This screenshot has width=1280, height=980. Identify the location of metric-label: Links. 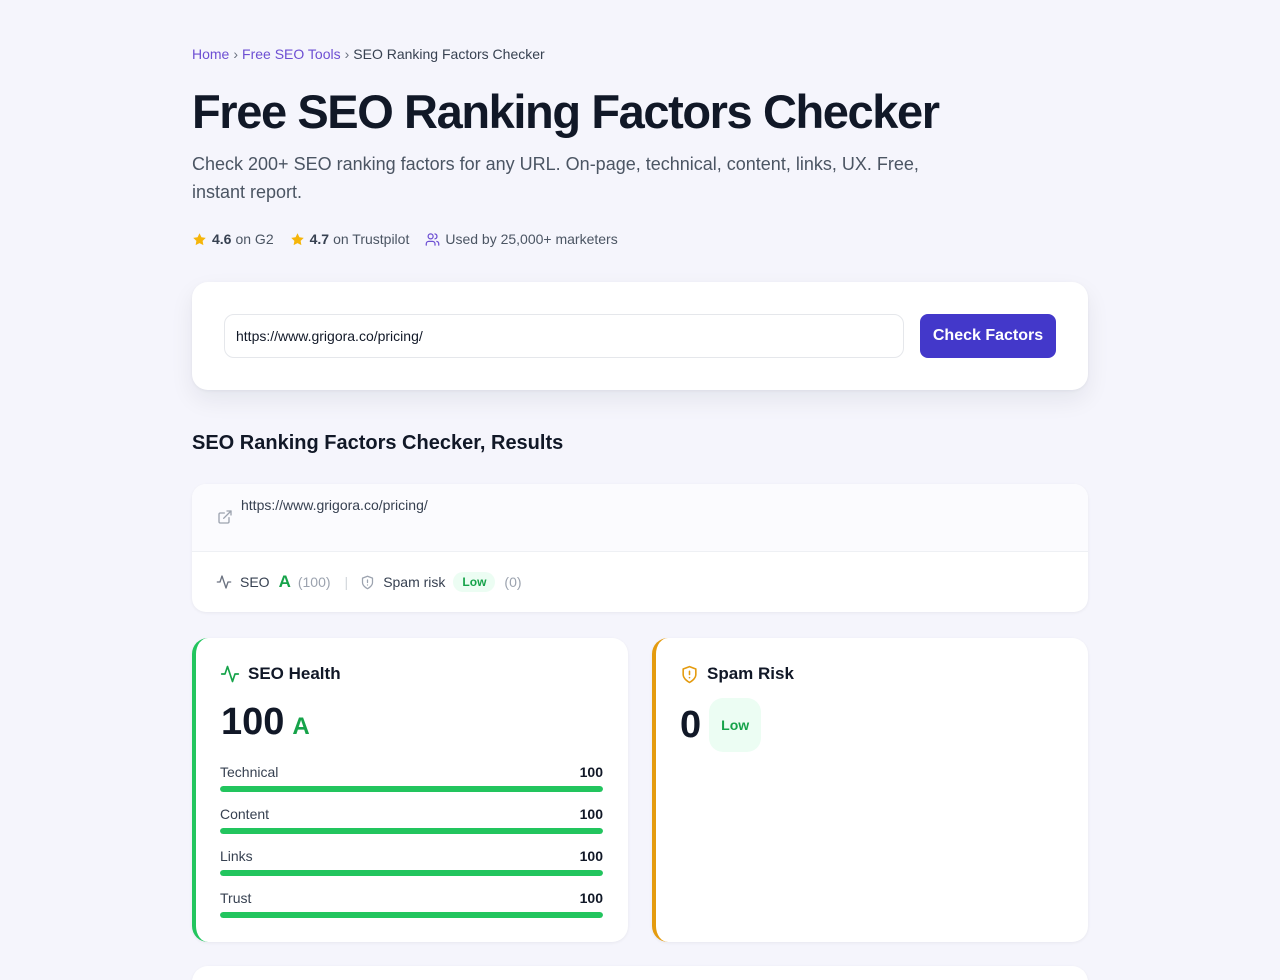
(236, 856).